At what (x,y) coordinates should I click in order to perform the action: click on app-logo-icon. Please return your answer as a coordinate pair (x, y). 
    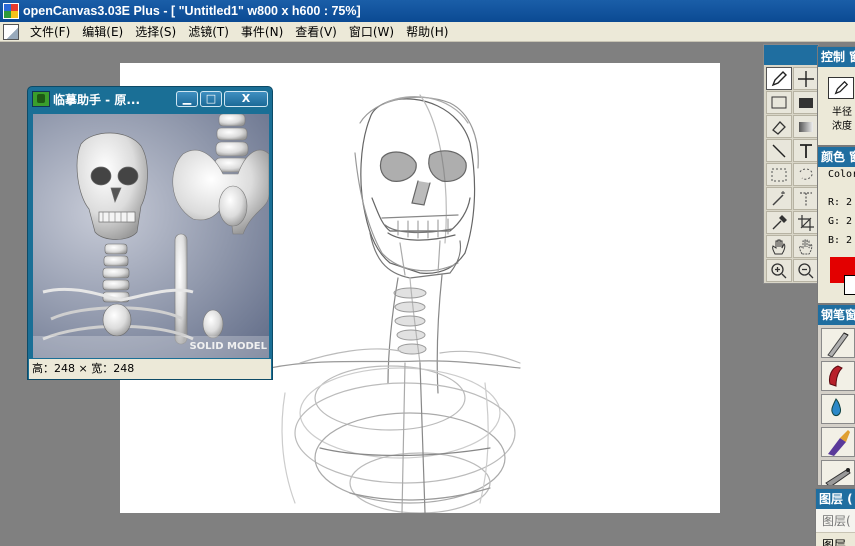
    Looking at the image, I should click on (11, 11).